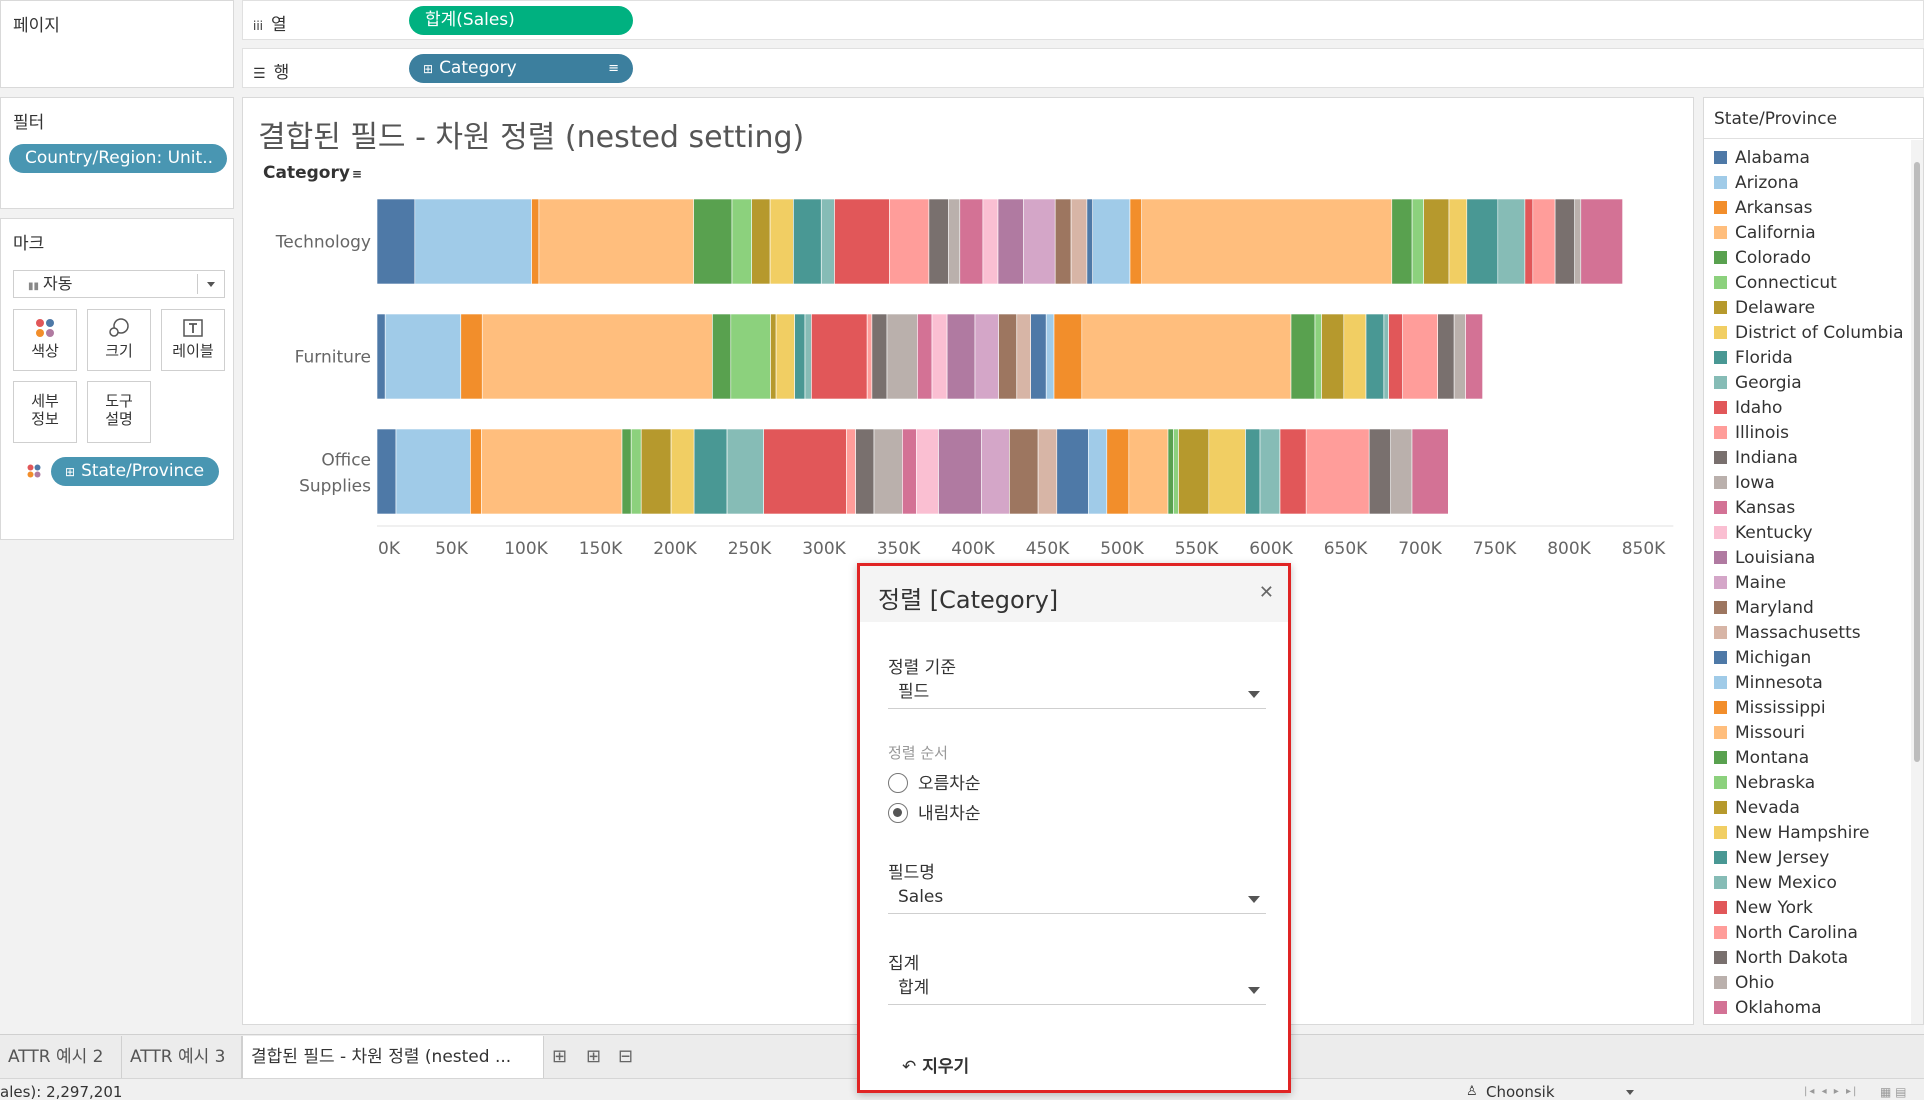  What do you see at coordinates (1764, 608) in the screenshot?
I see `legend-item: Maryland` at bounding box center [1764, 608].